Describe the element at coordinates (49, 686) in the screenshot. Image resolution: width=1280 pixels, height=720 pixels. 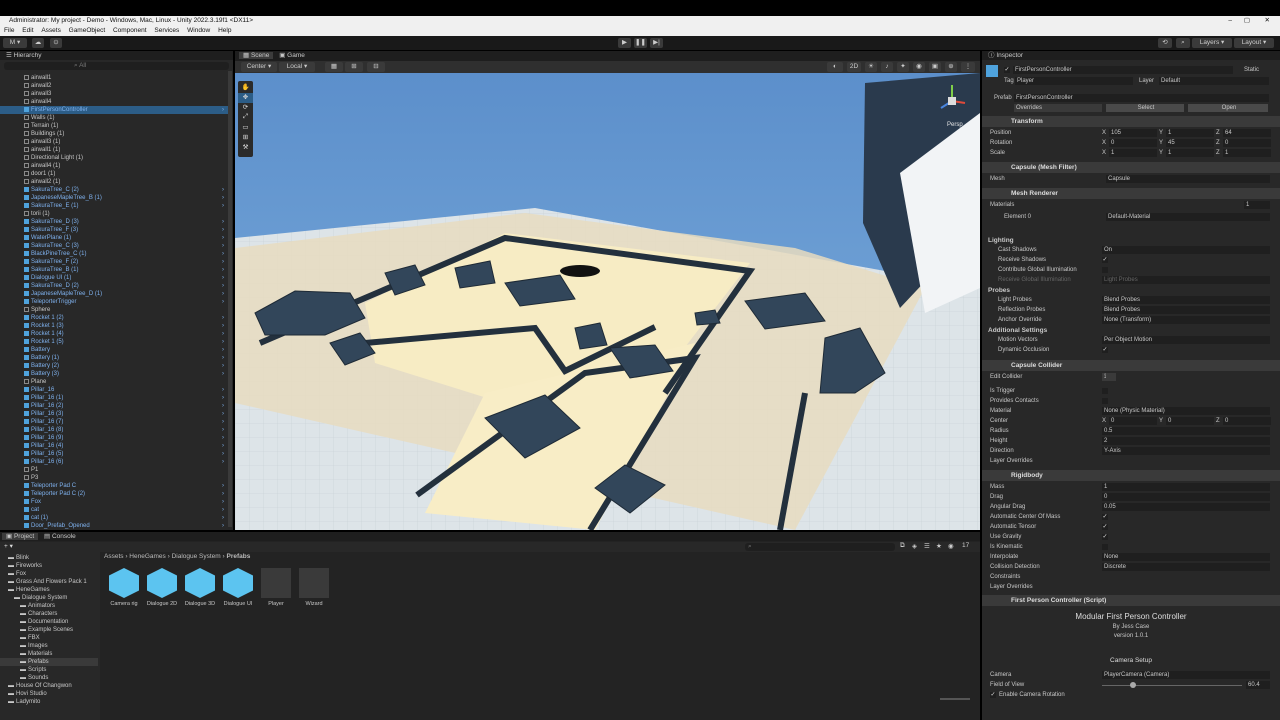
I see `folder-tree-item: ▬ House Of Changwon` at that location.